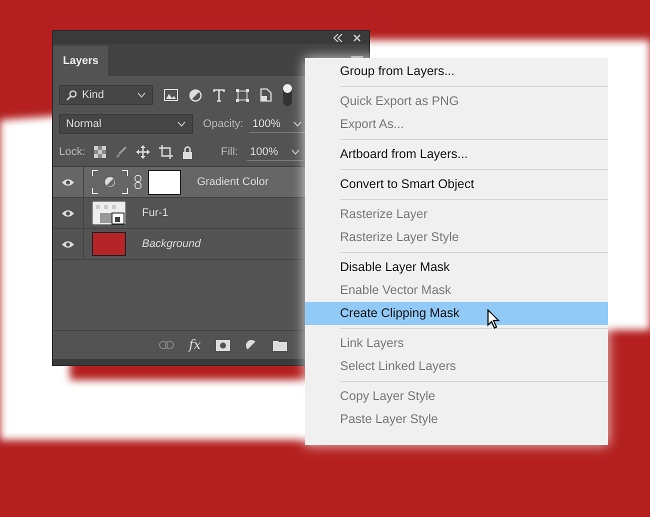 This screenshot has width=650, height=517. Describe the element at coordinates (80, 61) in the screenshot. I see `layers-tab: Layers` at that location.